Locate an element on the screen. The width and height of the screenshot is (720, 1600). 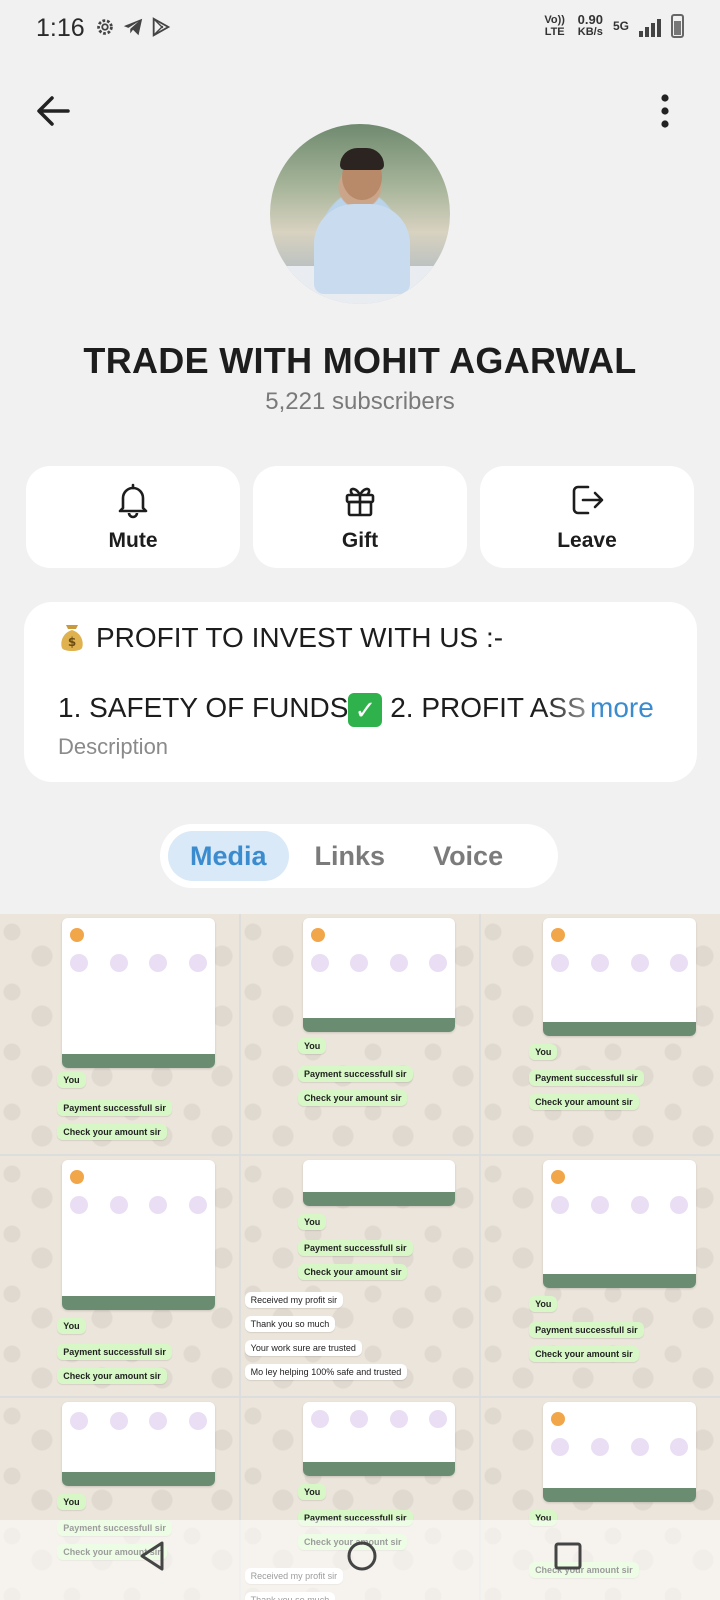
bell-icon is located at coordinates (133, 501).